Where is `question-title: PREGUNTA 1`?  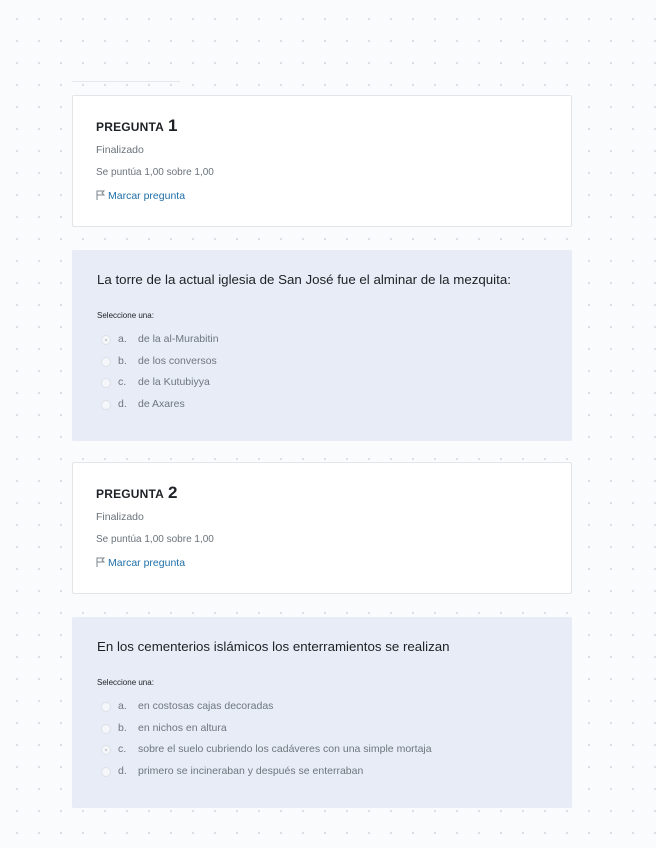
question-title: PREGUNTA 1 is located at coordinates (137, 125).